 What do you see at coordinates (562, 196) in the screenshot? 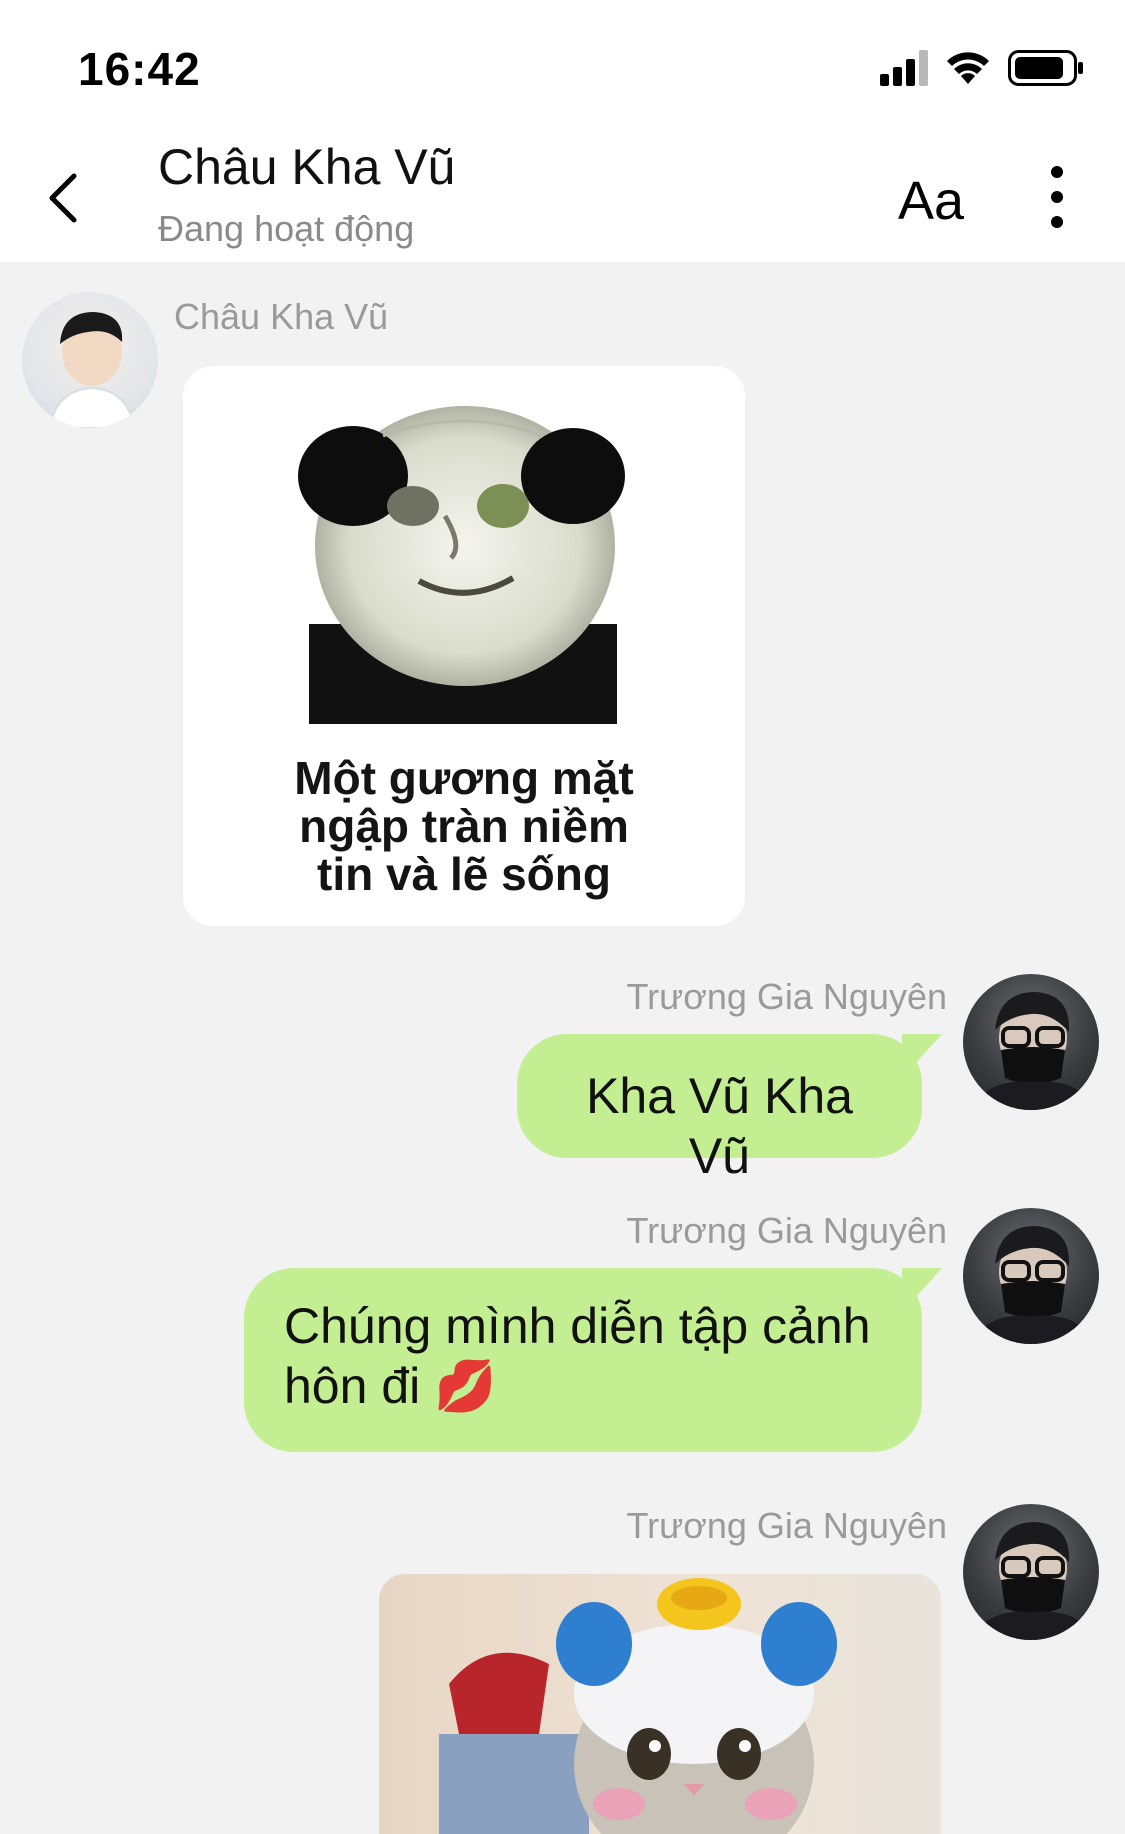
I see `chat-header: Châu Kha Vũ Đang hoạt động Aa` at bounding box center [562, 196].